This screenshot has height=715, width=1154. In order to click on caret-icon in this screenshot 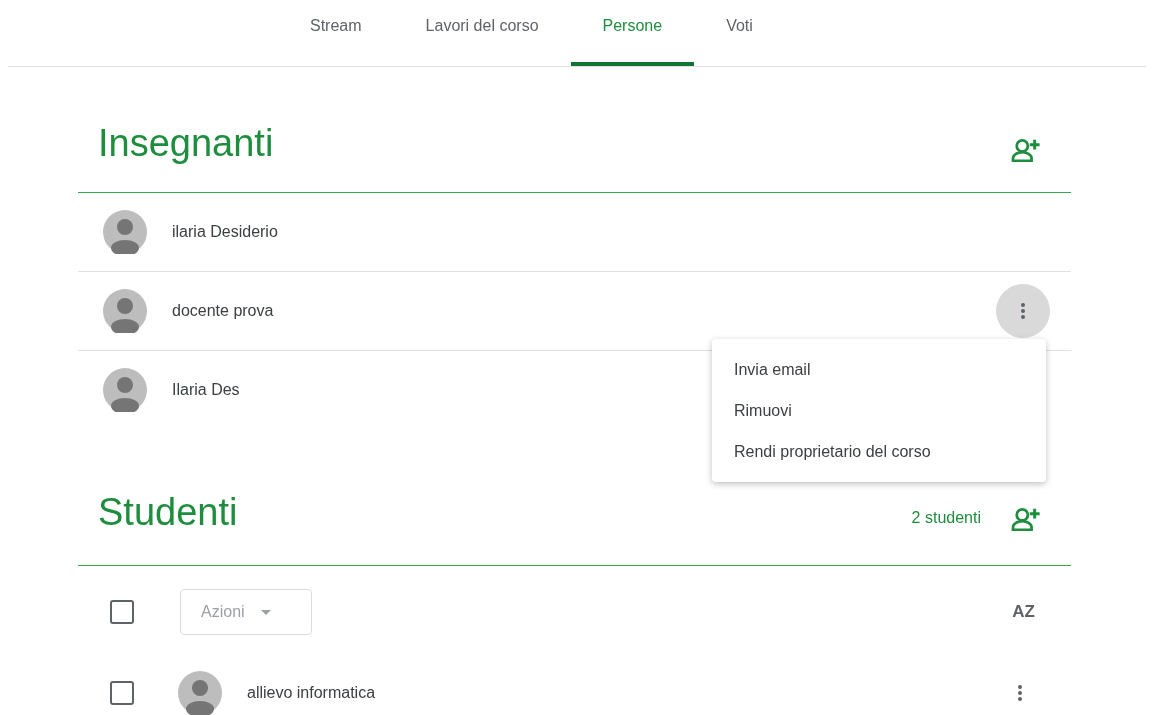, I will do `click(265, 612)`.